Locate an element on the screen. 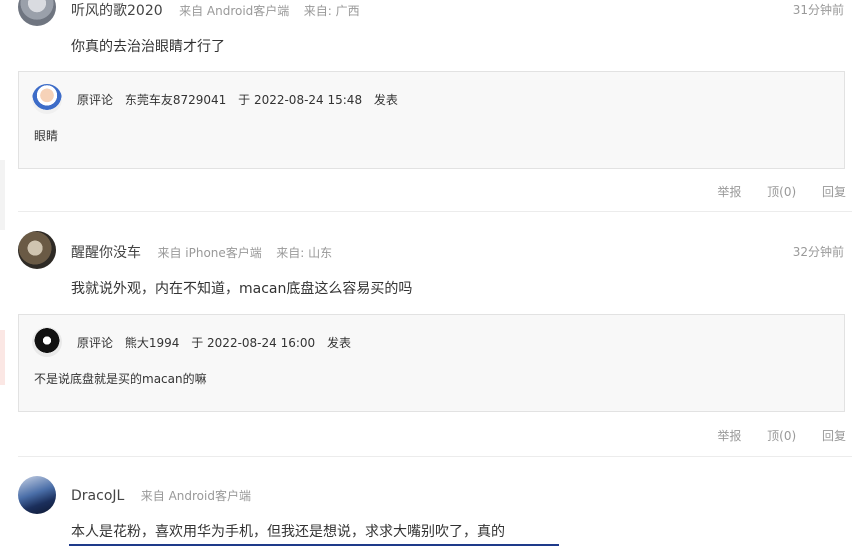  timestamp: 31分钟前 is located at coordinates (818, 10).